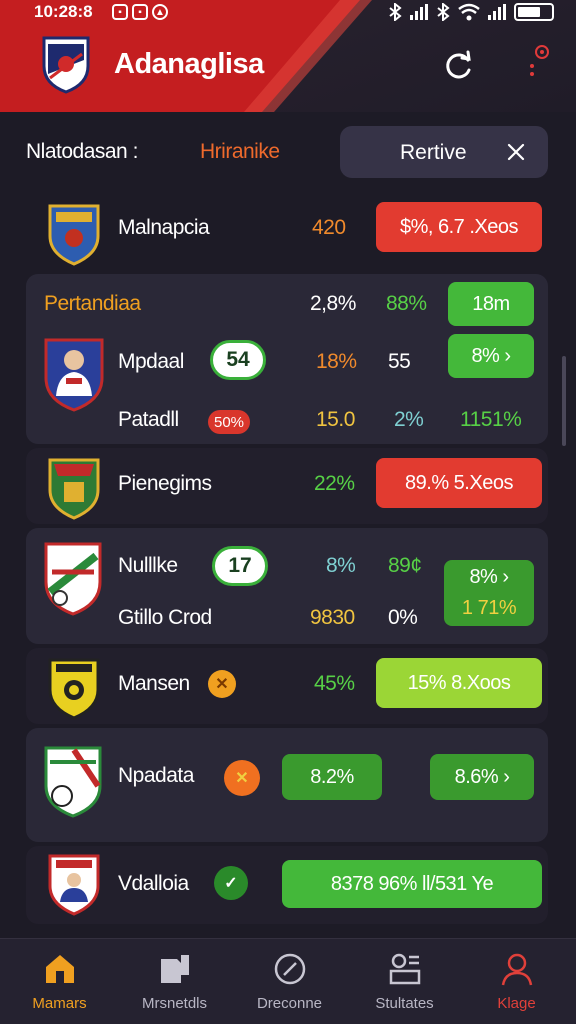 Image resolution: width=576 pixels, height=1024 pixels. Describe the element at coordinates (469, 12) in the screenshot. I see `wifi-icon` at that location.